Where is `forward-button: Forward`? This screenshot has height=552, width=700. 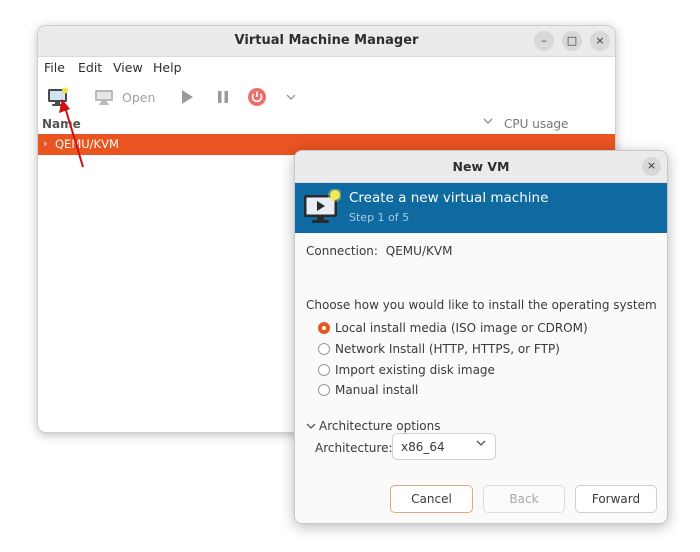
forward-button: Forward is located at coordinates (616, 499).